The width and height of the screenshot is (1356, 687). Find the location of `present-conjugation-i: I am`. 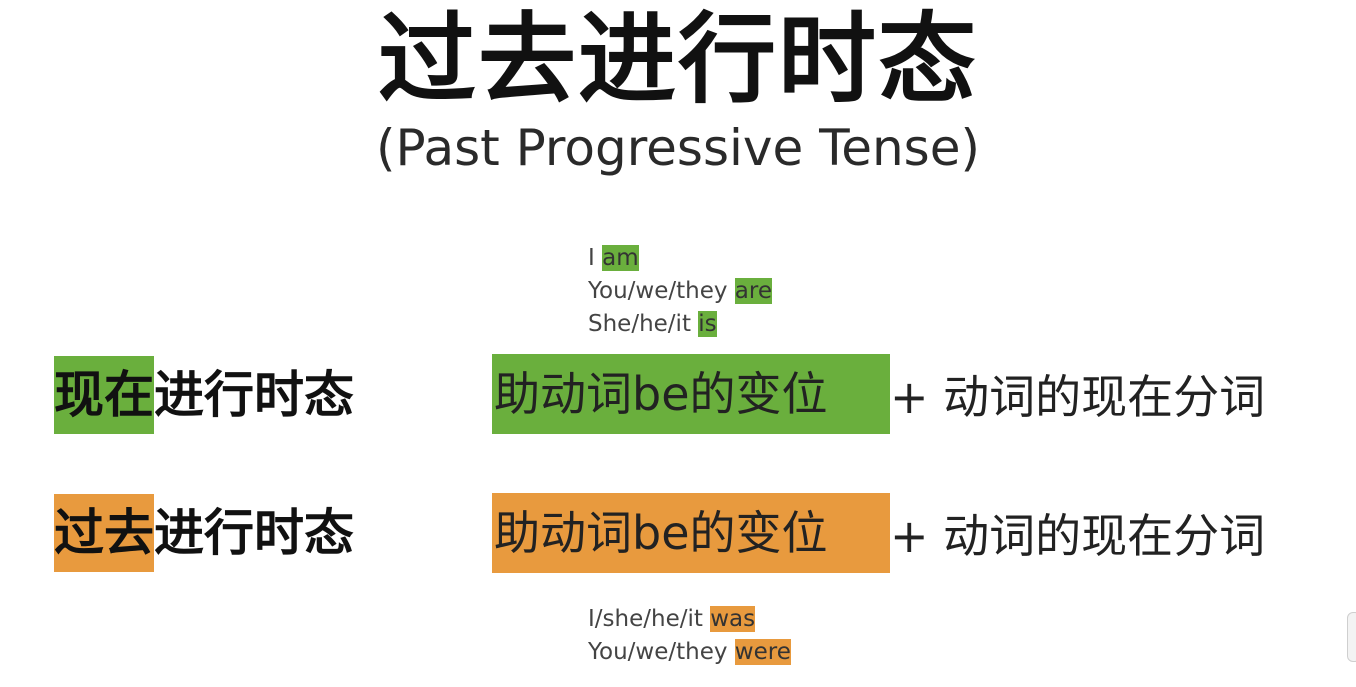

present-conjugation-i: I am is located at coordinates (613, 258).